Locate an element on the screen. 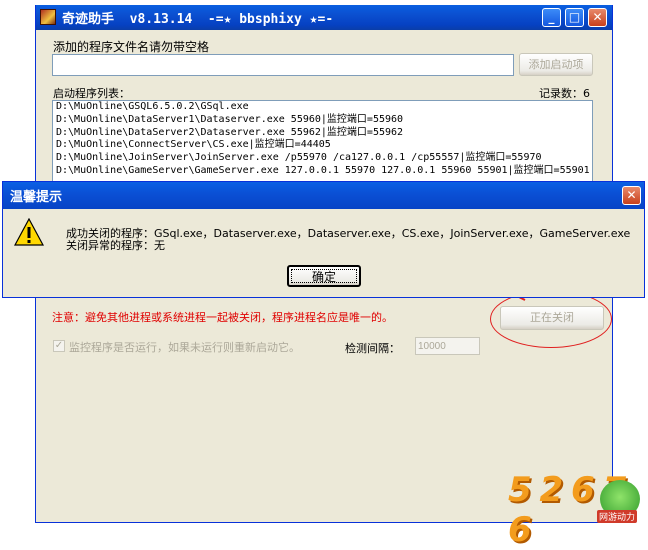 Image resolution: width=648 pixels, height=550 pixels. watermark-tag: 网游动力 is located at coordinates (617, 516).